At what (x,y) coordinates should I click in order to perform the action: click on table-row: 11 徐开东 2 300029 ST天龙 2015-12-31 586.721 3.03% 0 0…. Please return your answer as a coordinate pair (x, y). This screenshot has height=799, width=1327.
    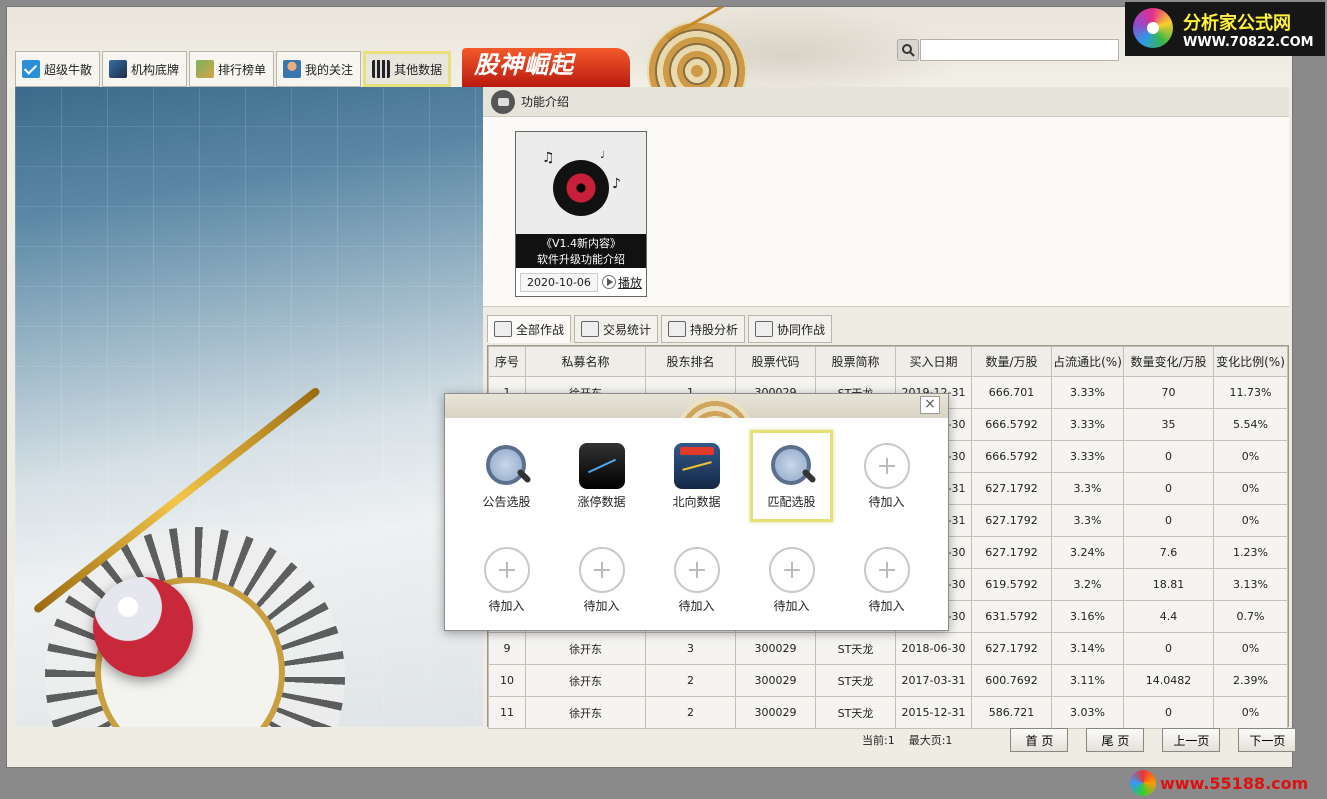
    Looking at the image, I should click on (888, 712).